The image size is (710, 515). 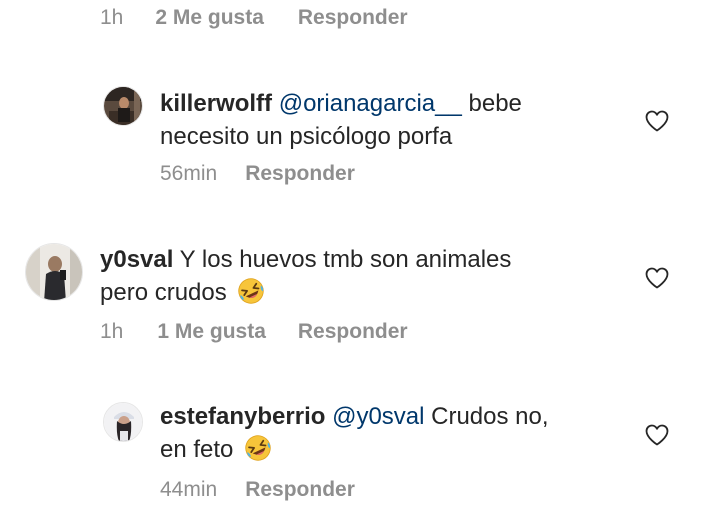 I want to click on comment-username: y0sval, so click(x=136, y=259).